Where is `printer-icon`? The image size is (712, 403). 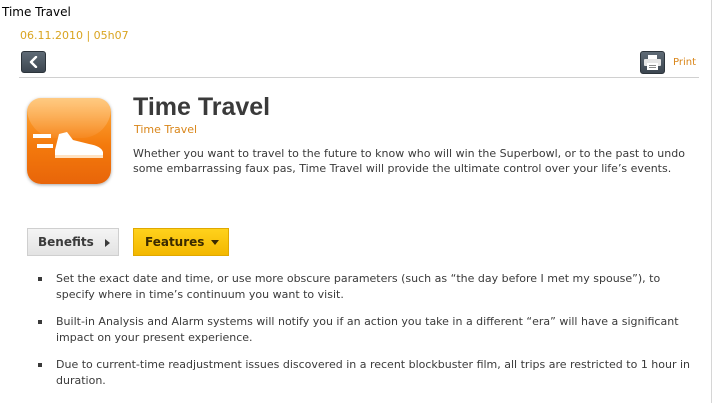
printer-icon is located at coordinates (652, 62).